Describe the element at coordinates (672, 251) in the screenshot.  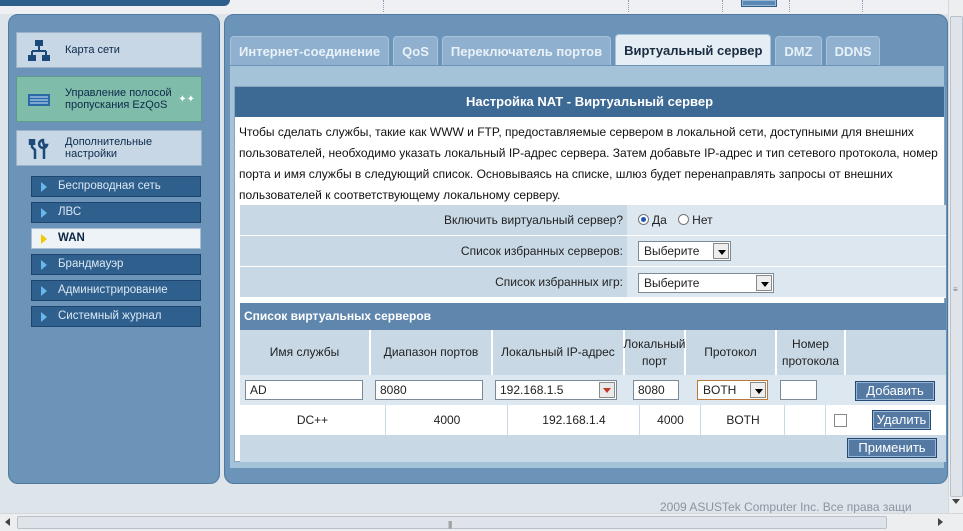
I see `favorite-servers-value: Выберите` at that location.